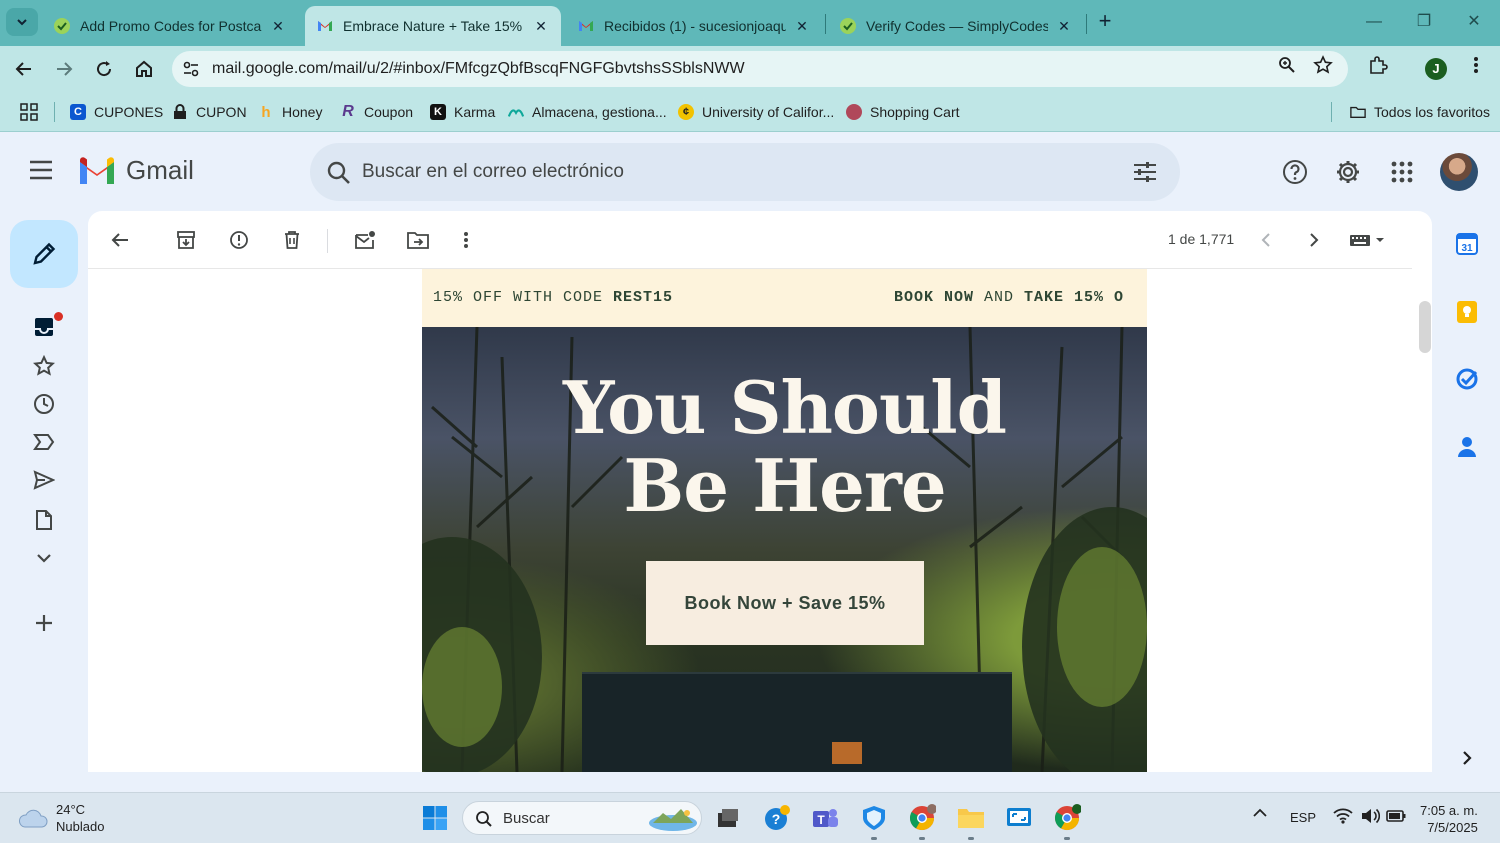 This screenshot has height=843, width=1500. Describe the element at coordinates (1467, 379) in the screenshot. I see `tasks-icon` at that location.